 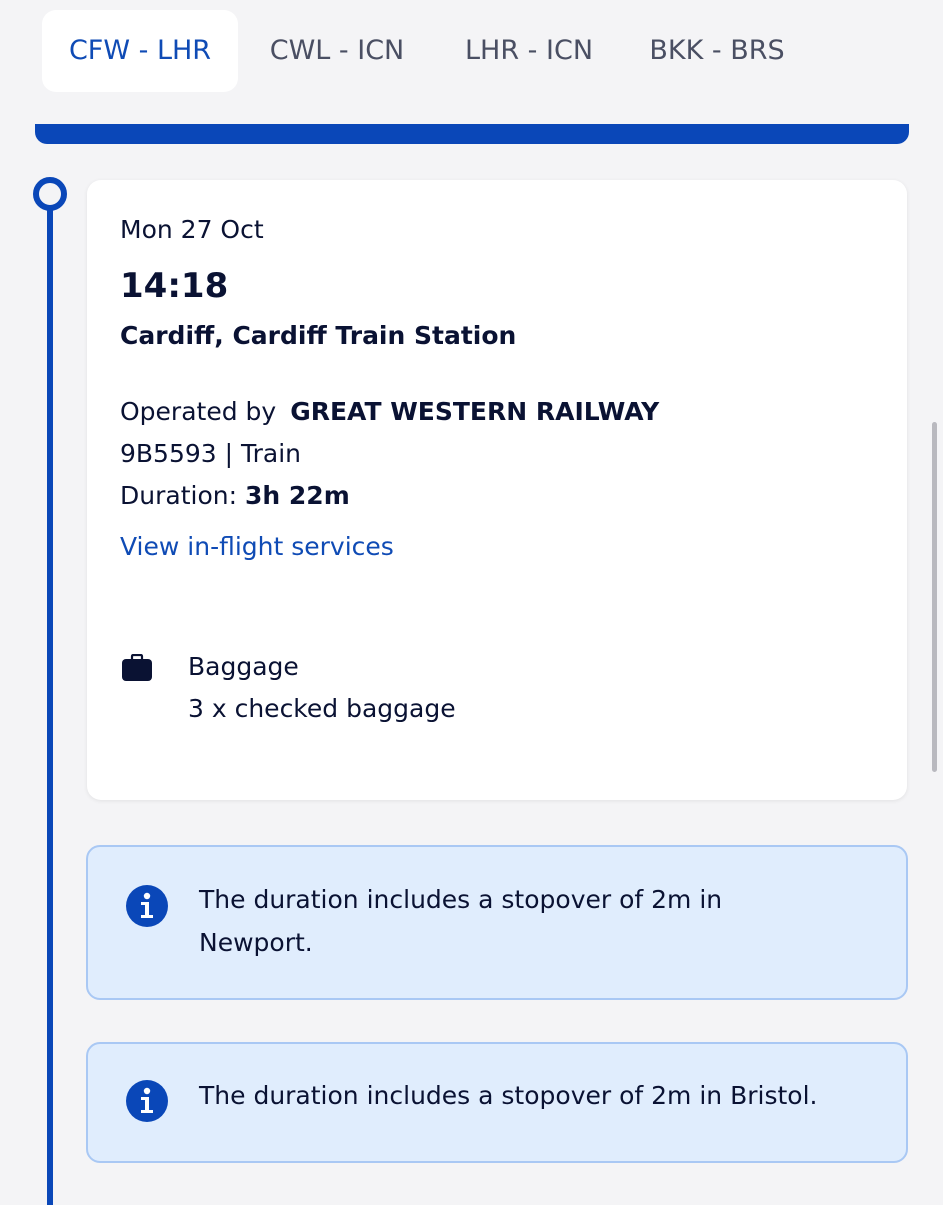 What do you see at coordinates (50, 705) in the screenshot?
I see `timeline-line` at bounding box center [50, 705].